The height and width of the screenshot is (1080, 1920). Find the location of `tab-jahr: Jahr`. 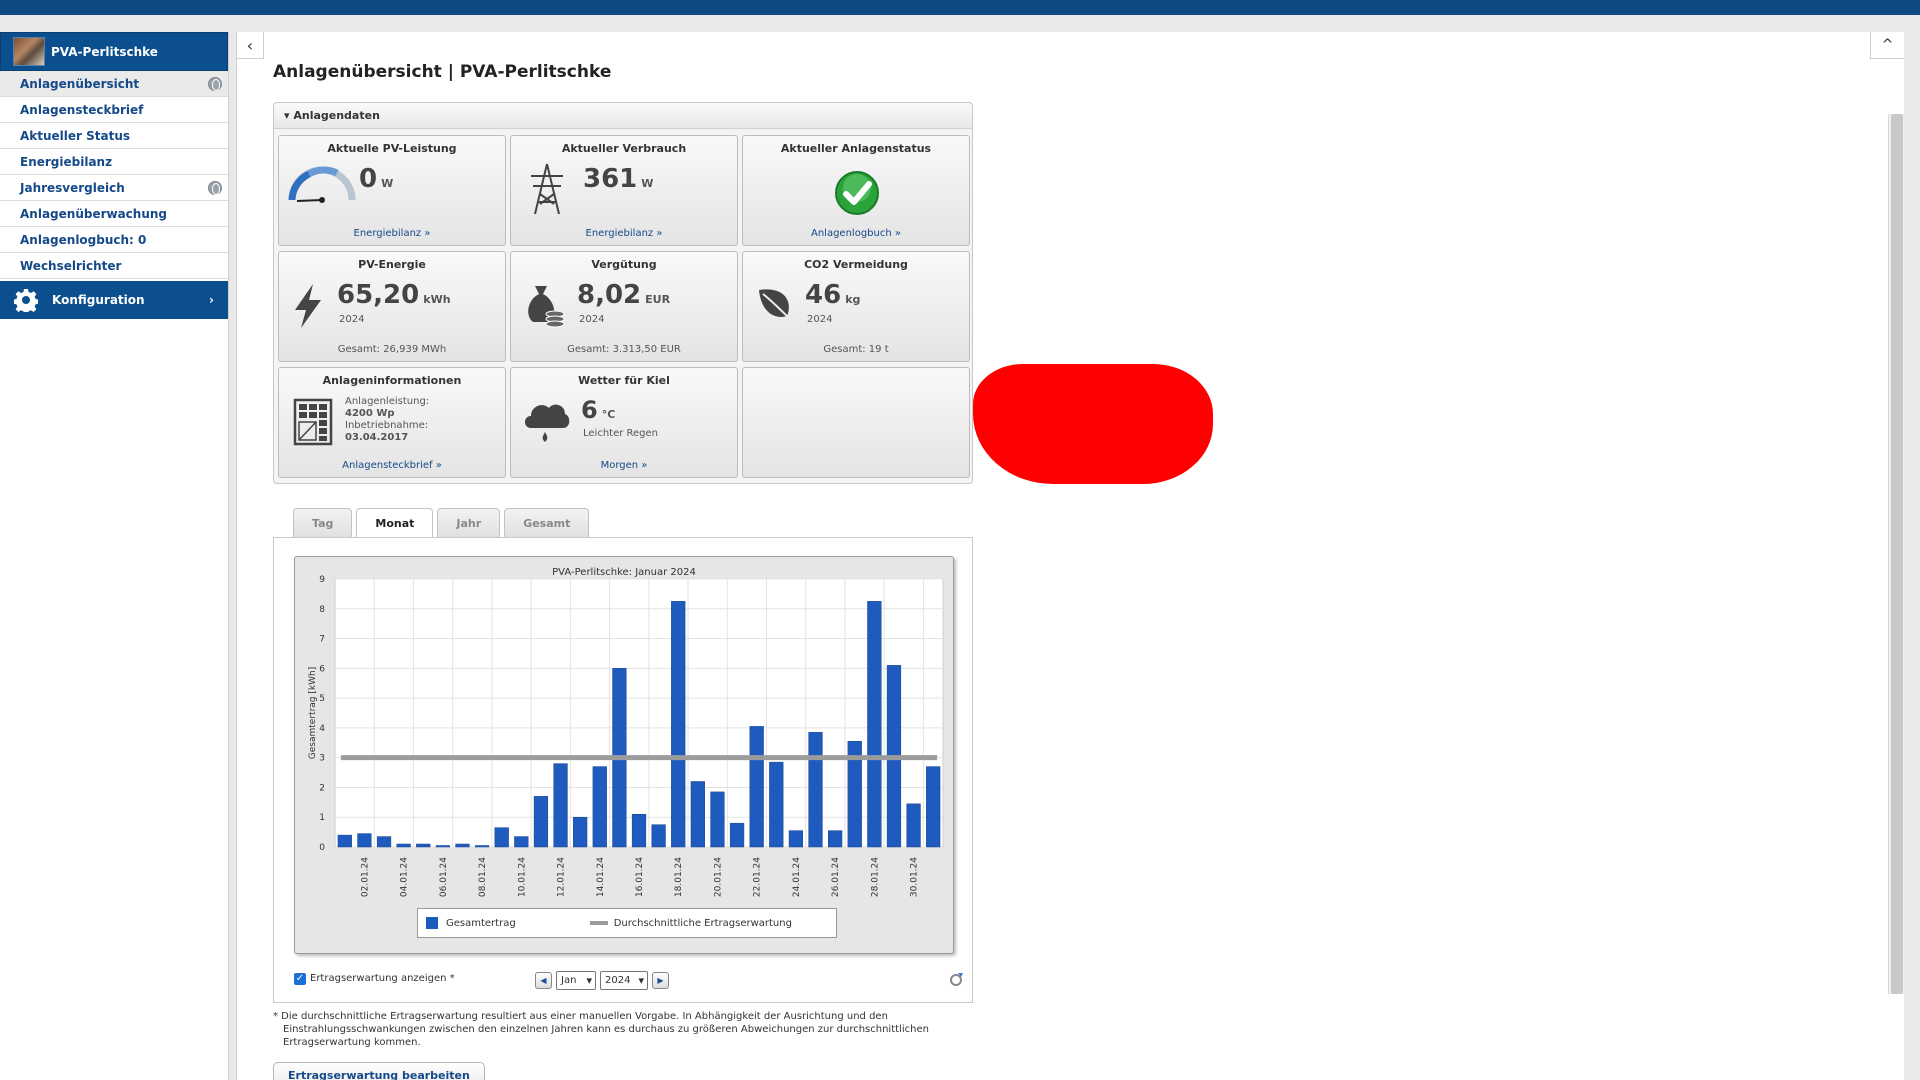

tab-jahr: Jahr is located at coordinates (469, 522).